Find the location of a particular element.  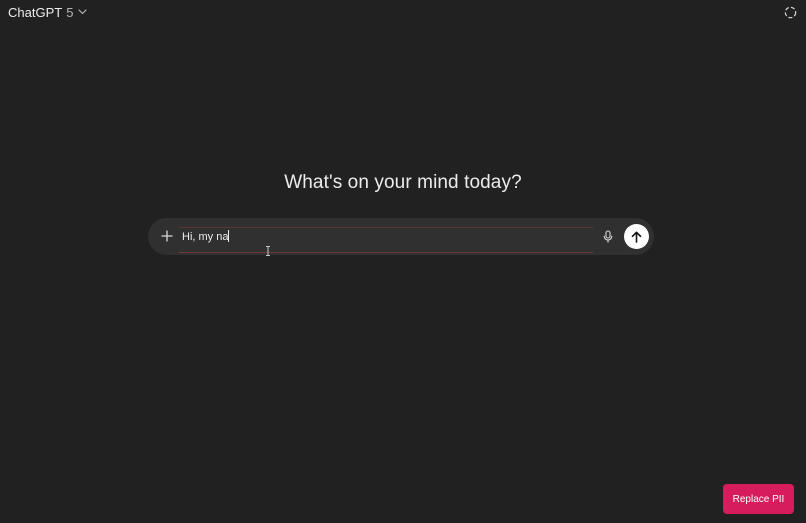

page-headline: What's on your mind today? is located at coordinates (403, 182).